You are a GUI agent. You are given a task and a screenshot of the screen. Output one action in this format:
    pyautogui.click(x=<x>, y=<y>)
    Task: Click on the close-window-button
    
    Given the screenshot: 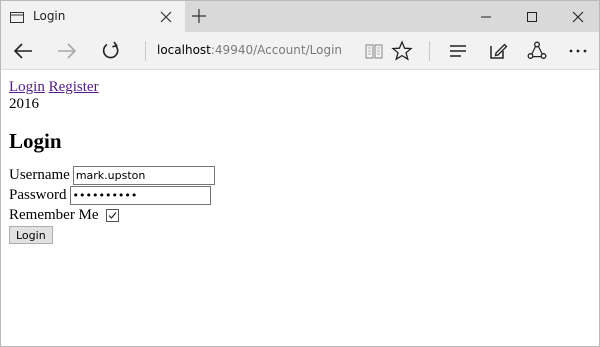 What is the action you would take?
    pyautogui.click(x=577, y=16)
    